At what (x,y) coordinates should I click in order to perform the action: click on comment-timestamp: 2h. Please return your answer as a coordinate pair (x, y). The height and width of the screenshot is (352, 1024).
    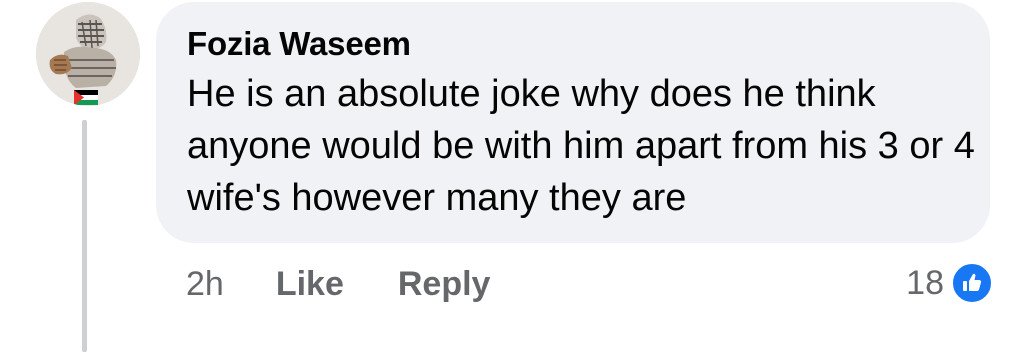
    Looking at the image, I should click on (205, 284).